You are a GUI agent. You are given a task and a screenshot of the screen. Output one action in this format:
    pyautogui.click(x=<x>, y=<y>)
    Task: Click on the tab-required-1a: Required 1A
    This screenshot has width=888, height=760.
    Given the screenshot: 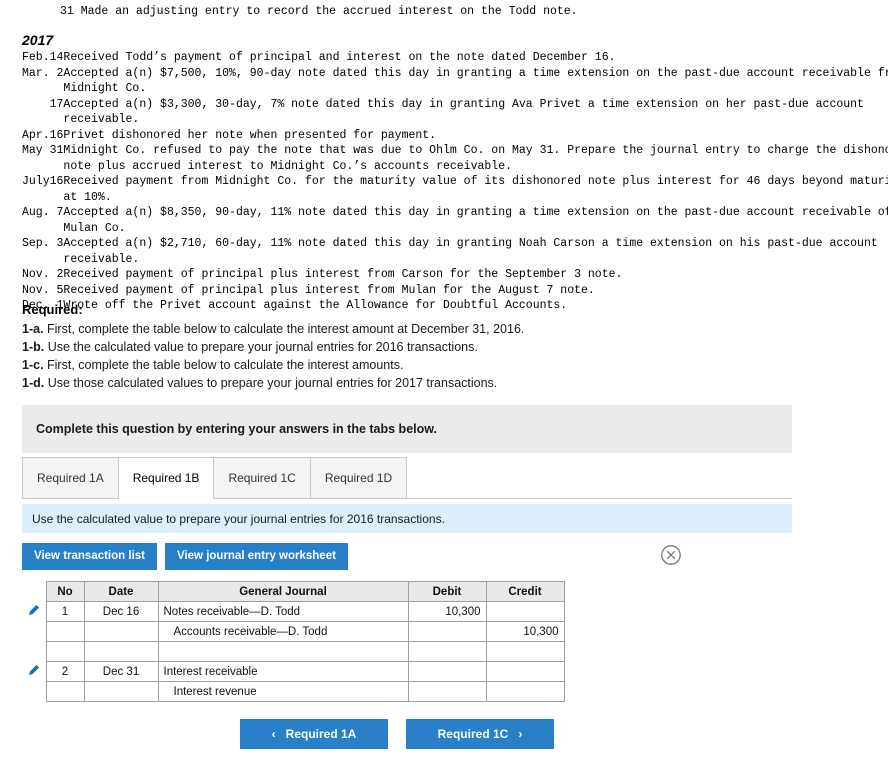 What is the action you would take?
    pyautogui.click(x=70, y=477)
    